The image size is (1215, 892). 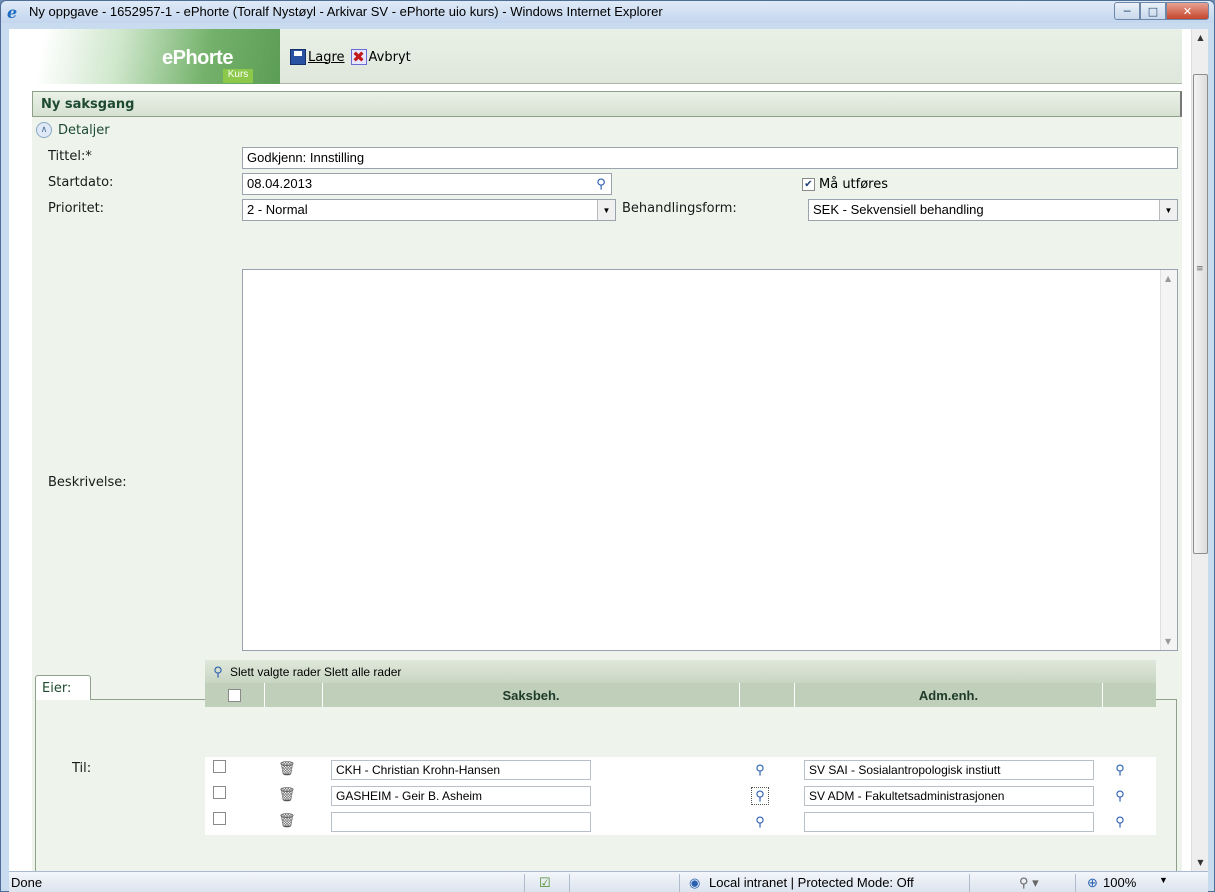 What do you see at coordinates (294, 695) in the screenshot?
I see `delete-col-header` at bounding box center [294, 695].